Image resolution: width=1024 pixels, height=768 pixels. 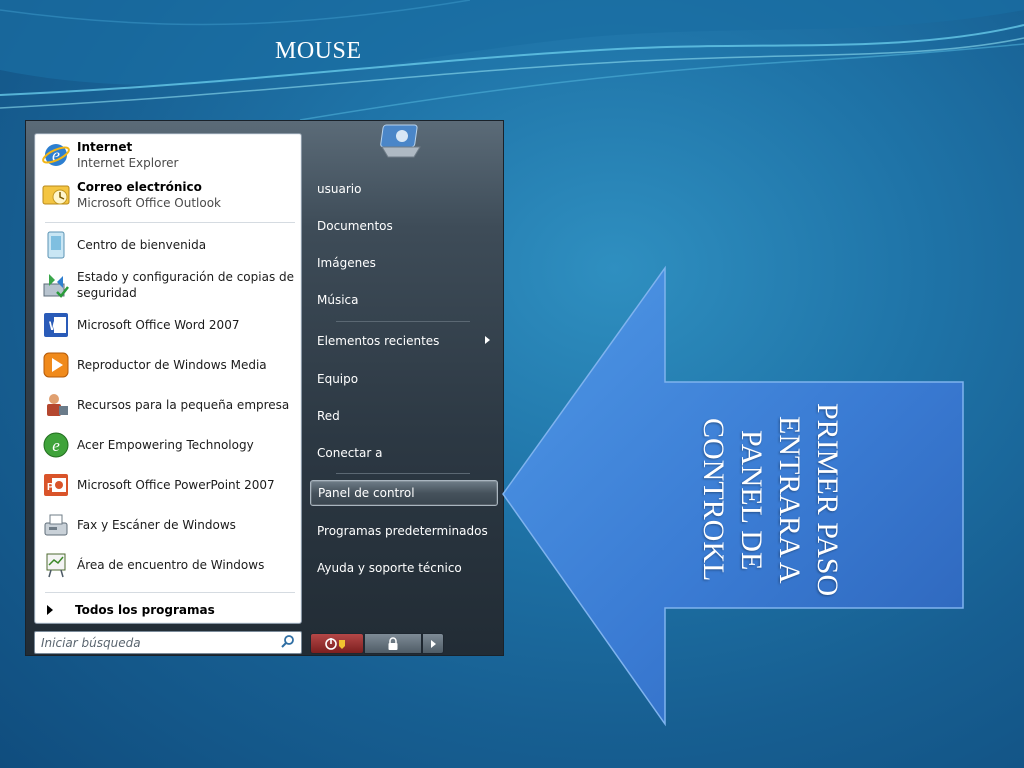 What do you see at coordinates (56, 155) in the screenshot?
I see `internet-explorer-icon: e` at bounding box center [56, 155].